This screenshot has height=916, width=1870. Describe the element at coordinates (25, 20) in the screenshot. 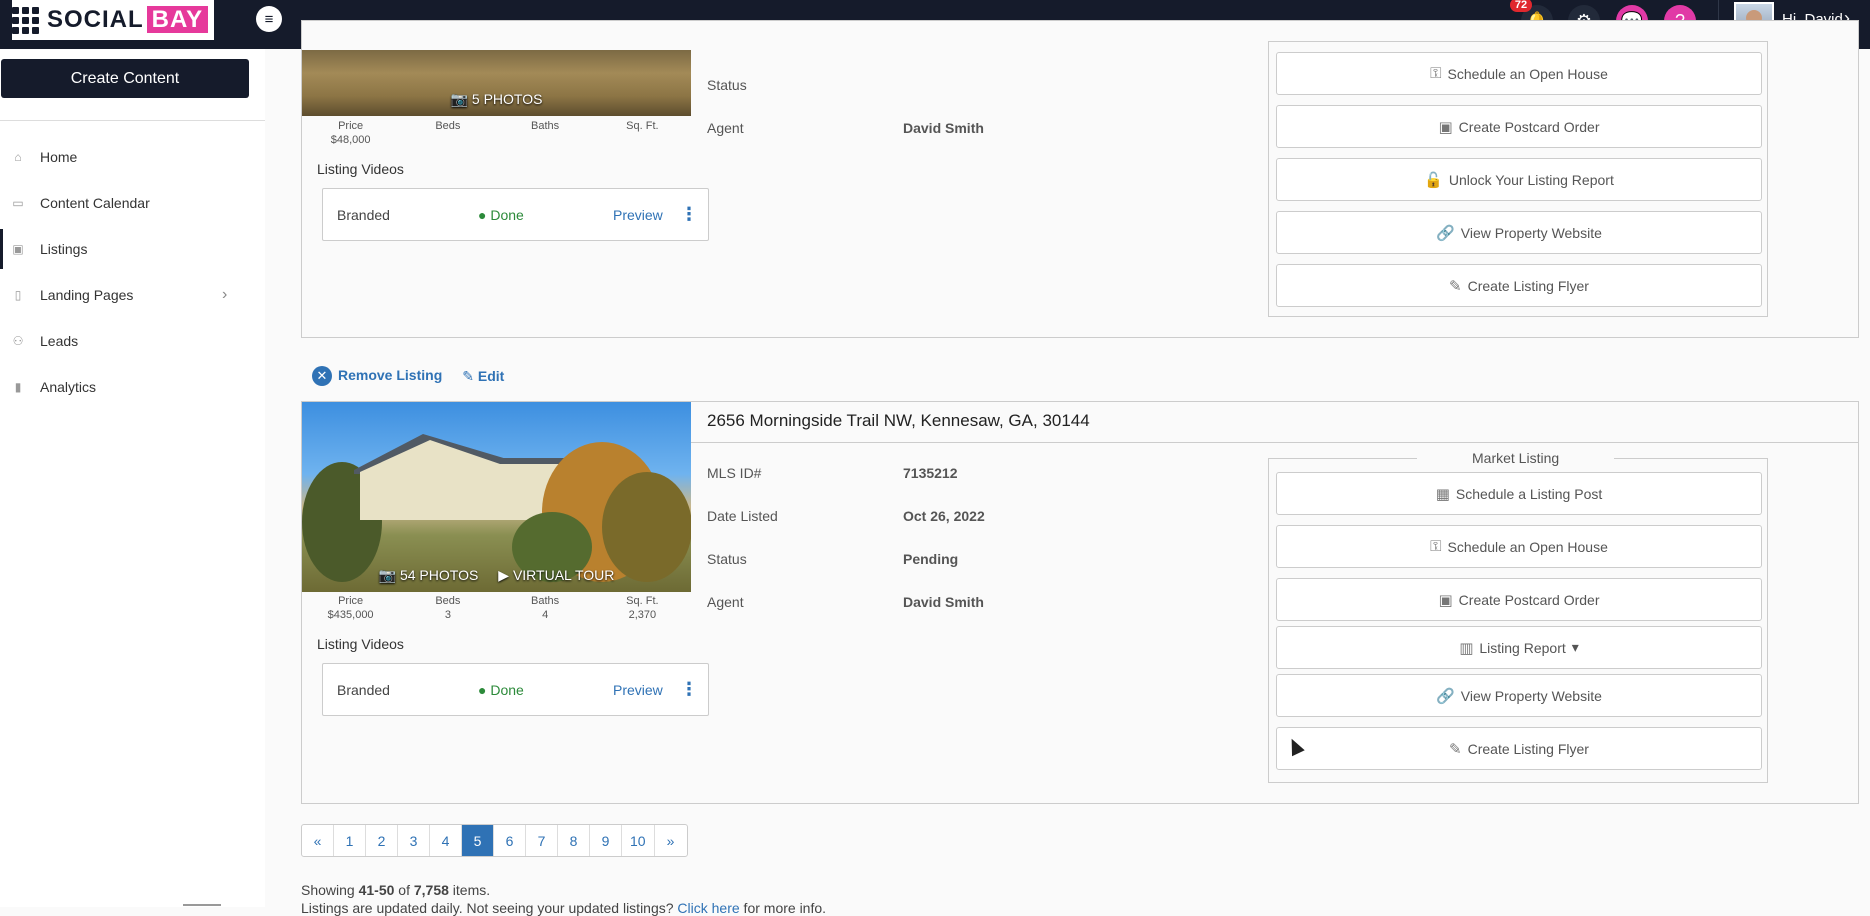

I see `apps-grid-icon` at that location.